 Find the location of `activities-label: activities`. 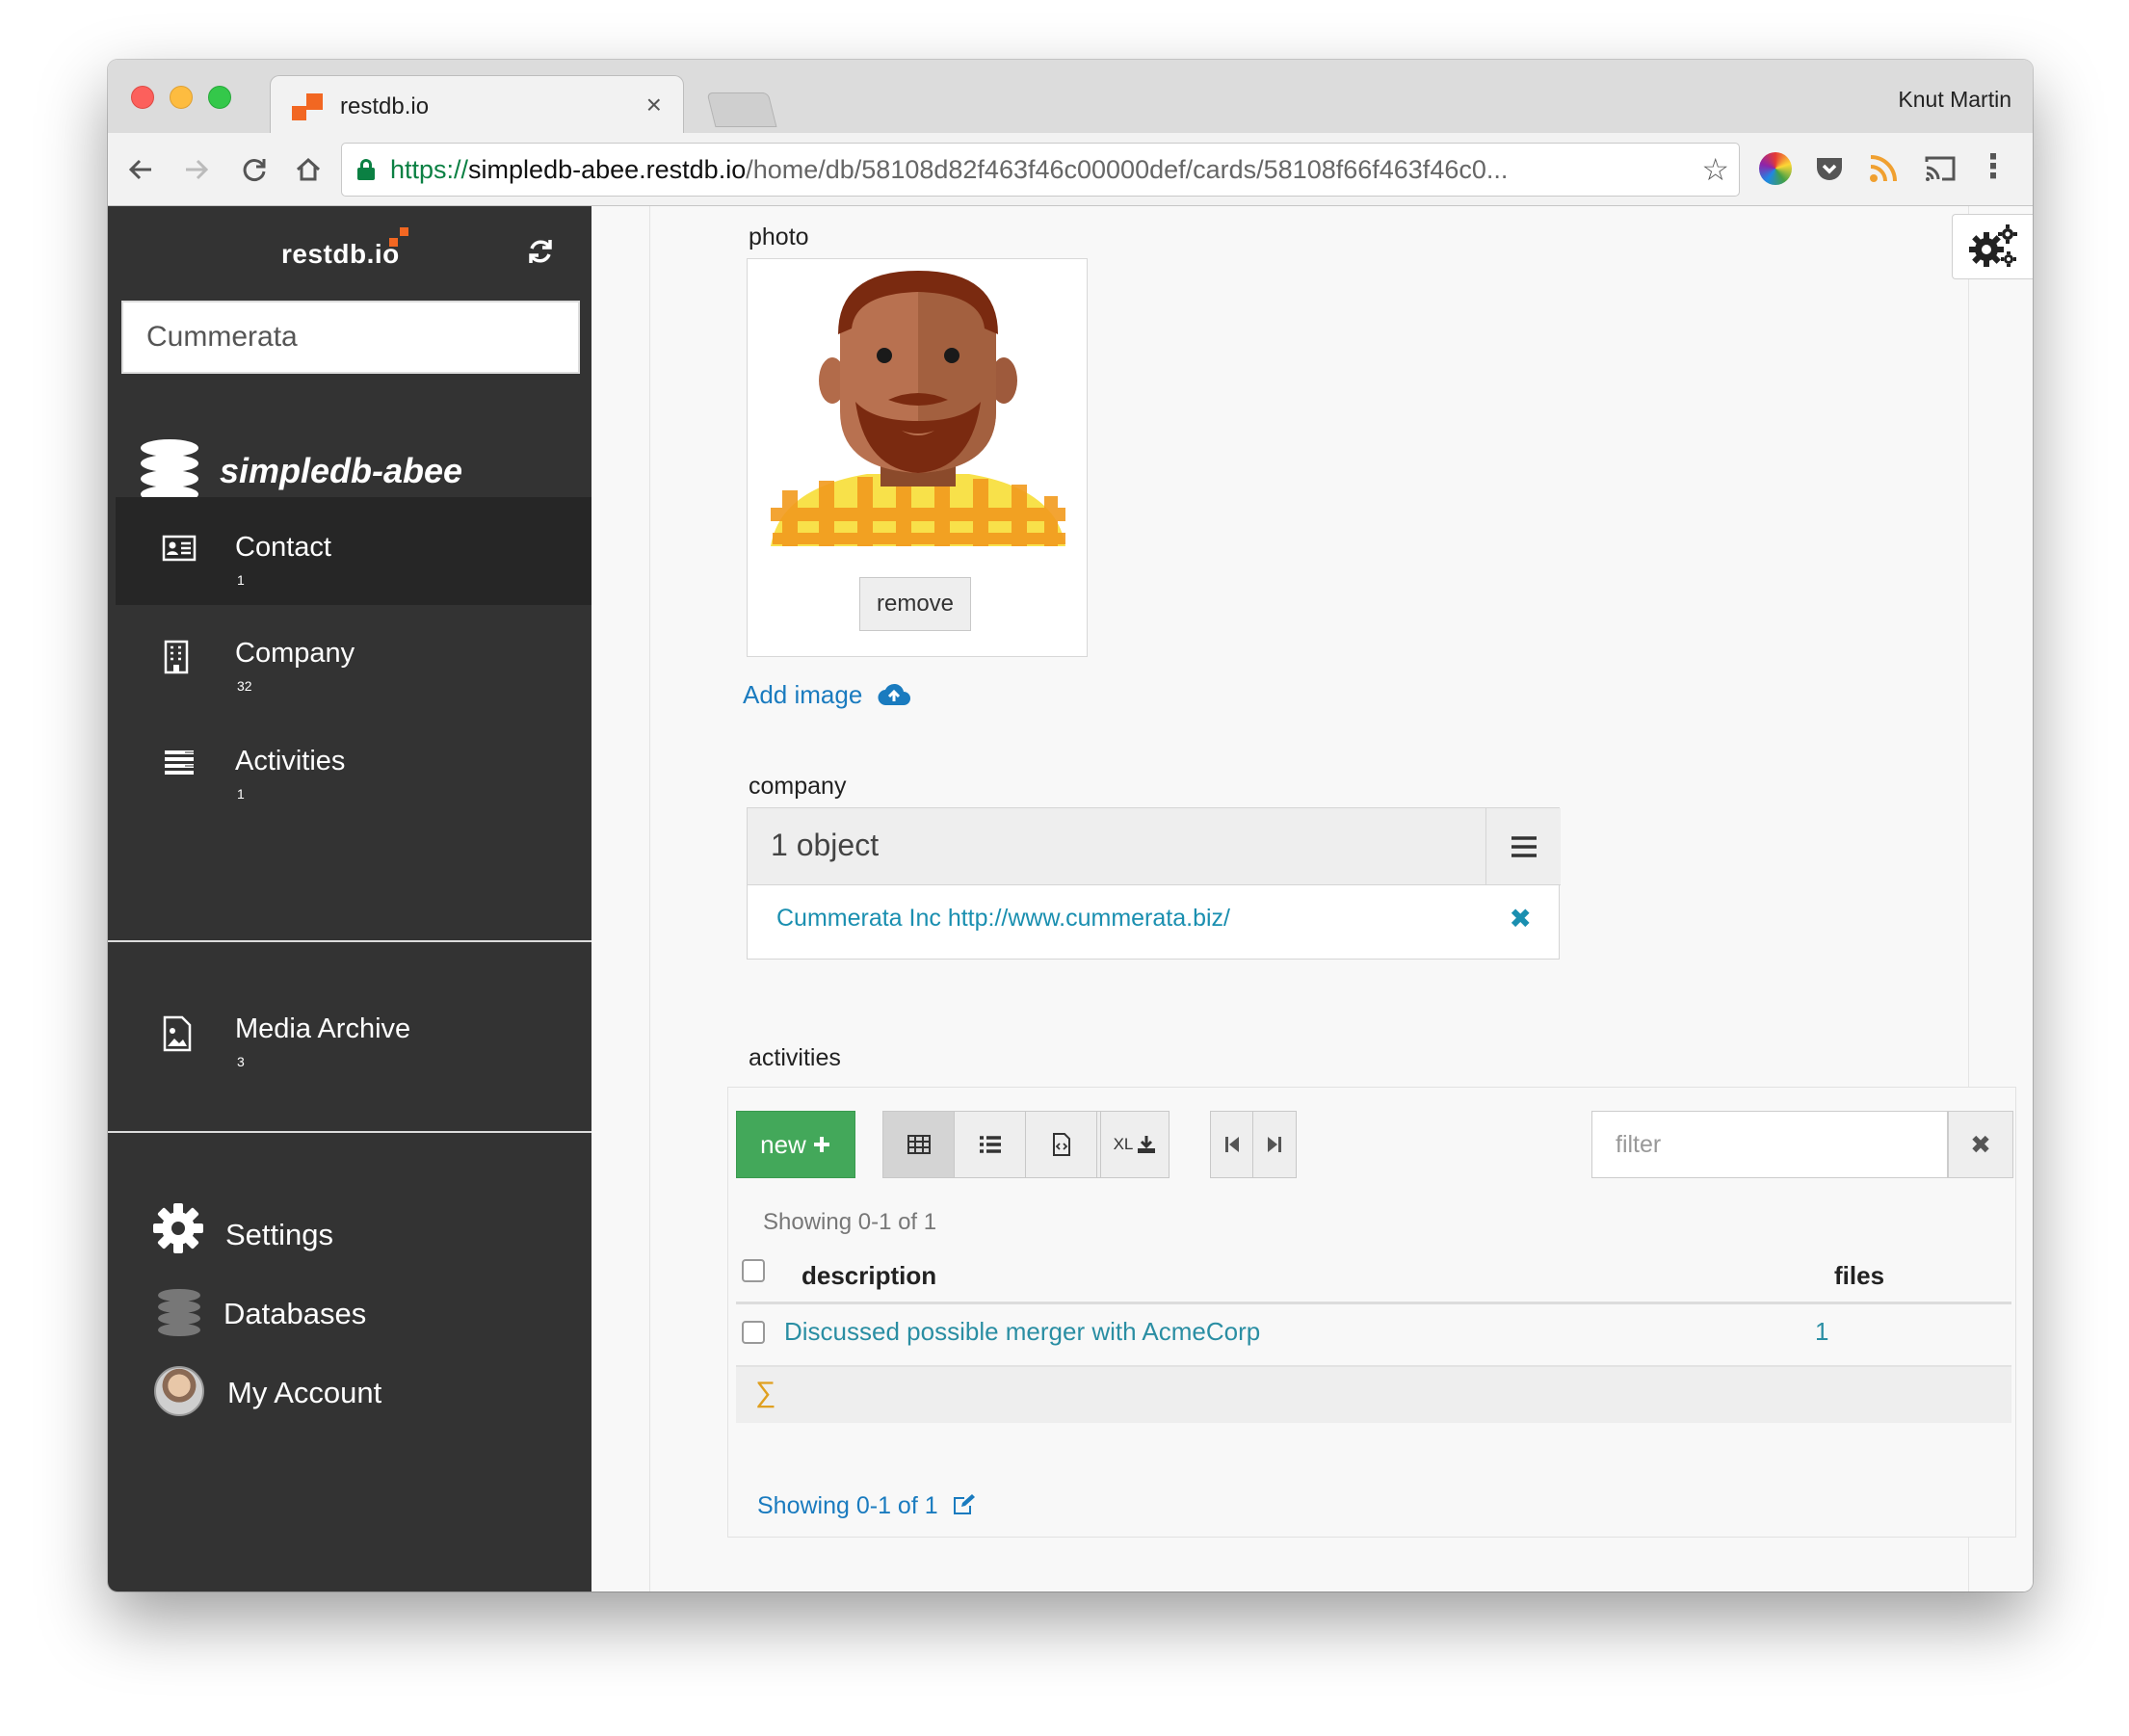

activities-label: activities is located at coordinates (795, 1057).